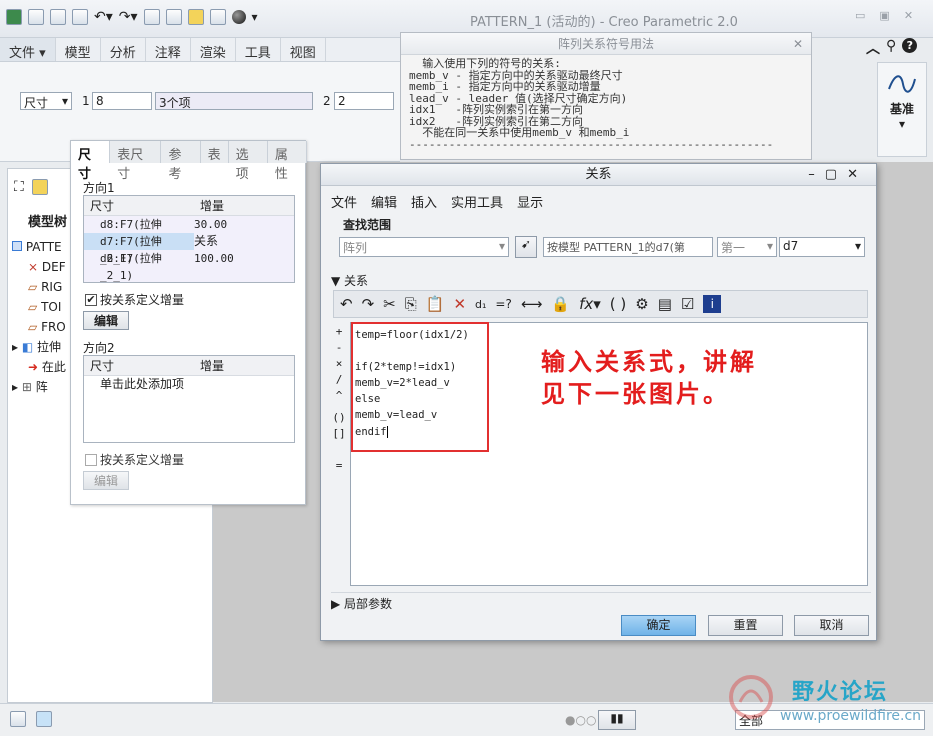  Describe the element at coordinates (339, 332) in the screenshot. I see `plus-button: +` at that location.